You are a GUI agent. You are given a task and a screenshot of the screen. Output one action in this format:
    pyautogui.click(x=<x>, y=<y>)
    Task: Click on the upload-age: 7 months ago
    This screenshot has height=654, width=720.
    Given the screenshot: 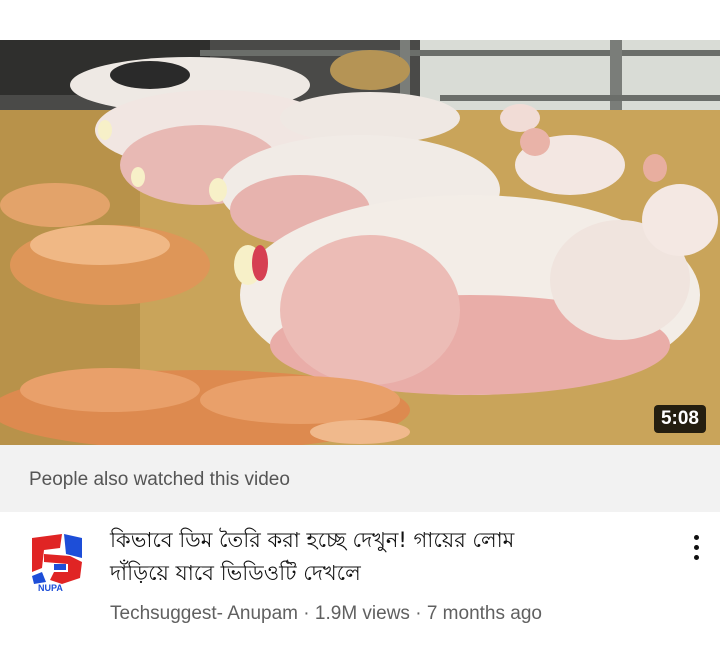 What is the action you would take?
    pyautogui.click(x=484, y=613)
    